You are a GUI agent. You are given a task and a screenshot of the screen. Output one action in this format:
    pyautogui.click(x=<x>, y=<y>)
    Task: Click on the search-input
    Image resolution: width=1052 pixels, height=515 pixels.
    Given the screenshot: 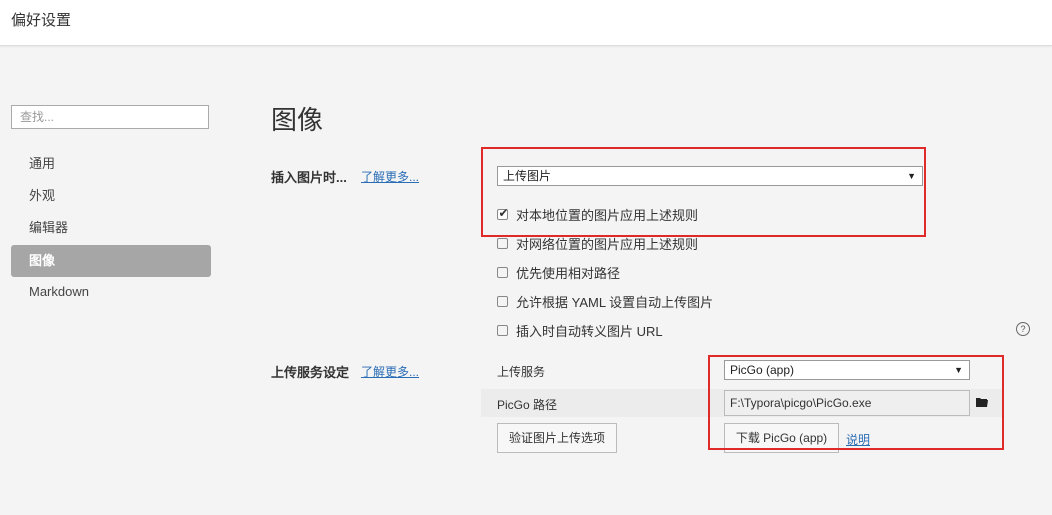 What is the action you would take?
    pyautogui.click(x=110, y=117)
    